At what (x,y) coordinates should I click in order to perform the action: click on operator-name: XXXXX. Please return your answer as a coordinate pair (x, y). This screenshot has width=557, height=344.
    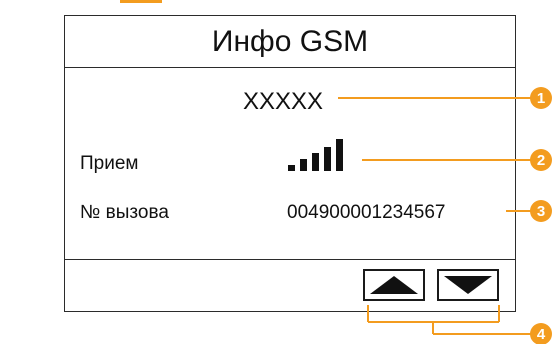
    Looking at the image, I should click on (283, 101).